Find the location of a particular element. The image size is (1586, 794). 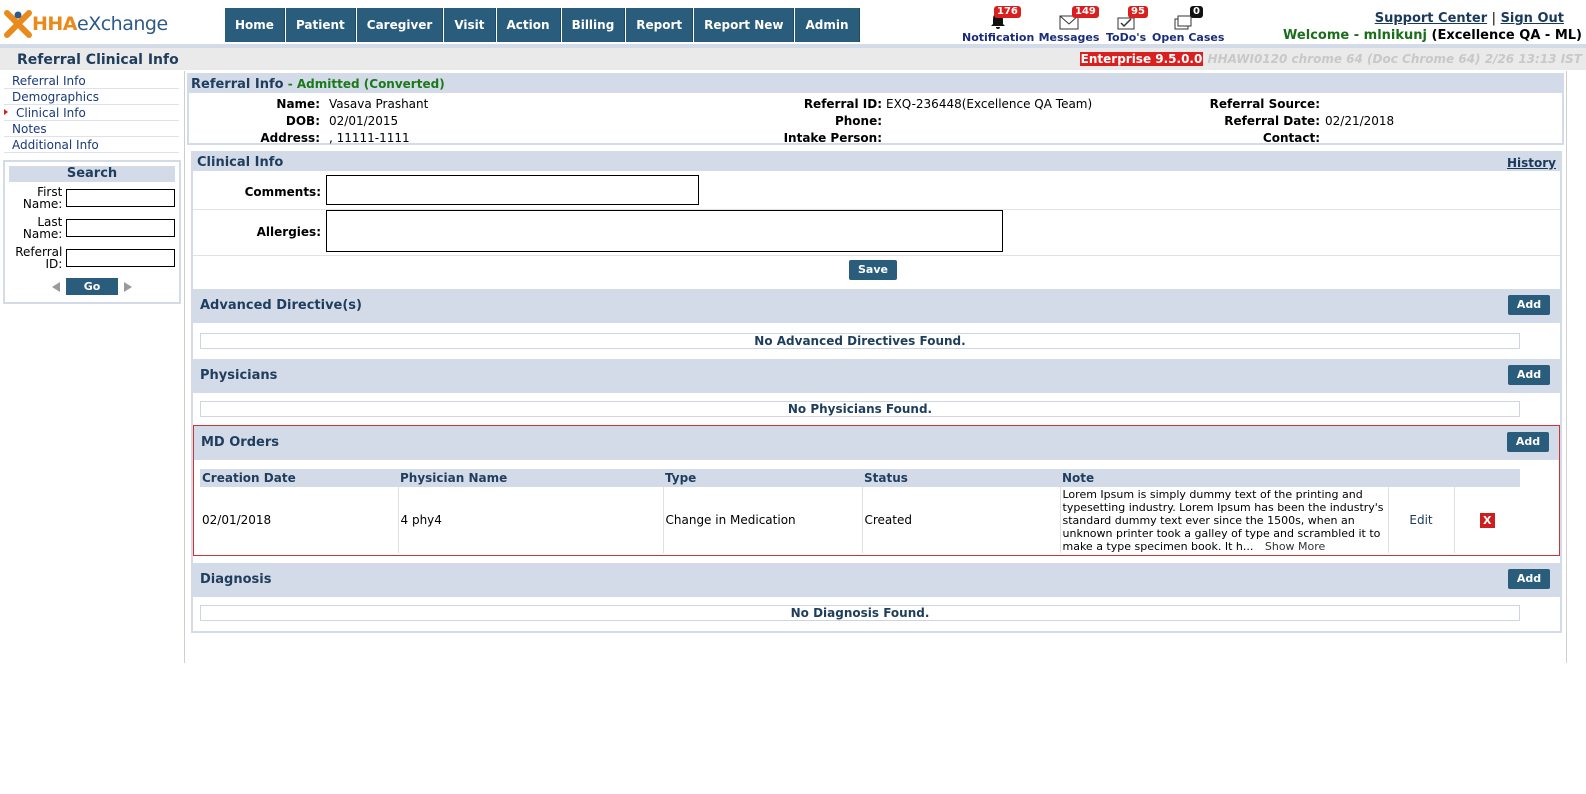

cell-physician: 4 phy4 is located at coordinates (530, 520).